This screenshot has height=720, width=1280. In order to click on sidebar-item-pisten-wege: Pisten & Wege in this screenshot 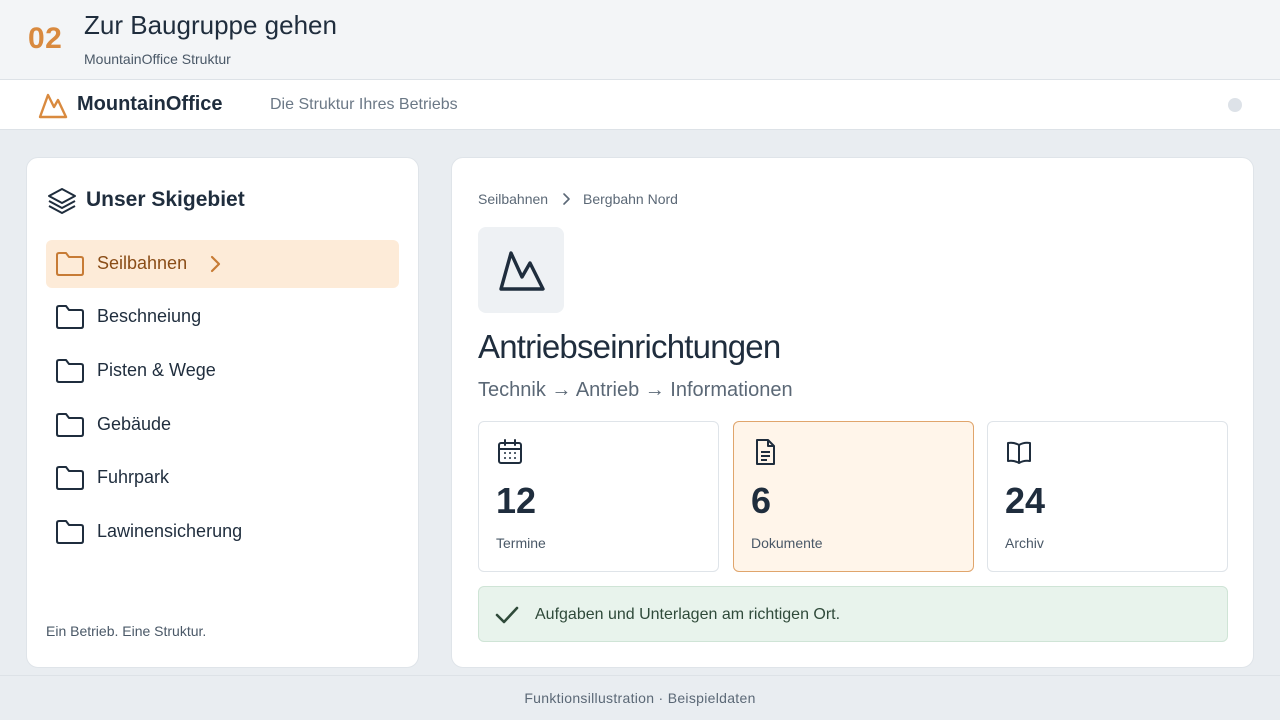, I will do `click(222, 371)`.